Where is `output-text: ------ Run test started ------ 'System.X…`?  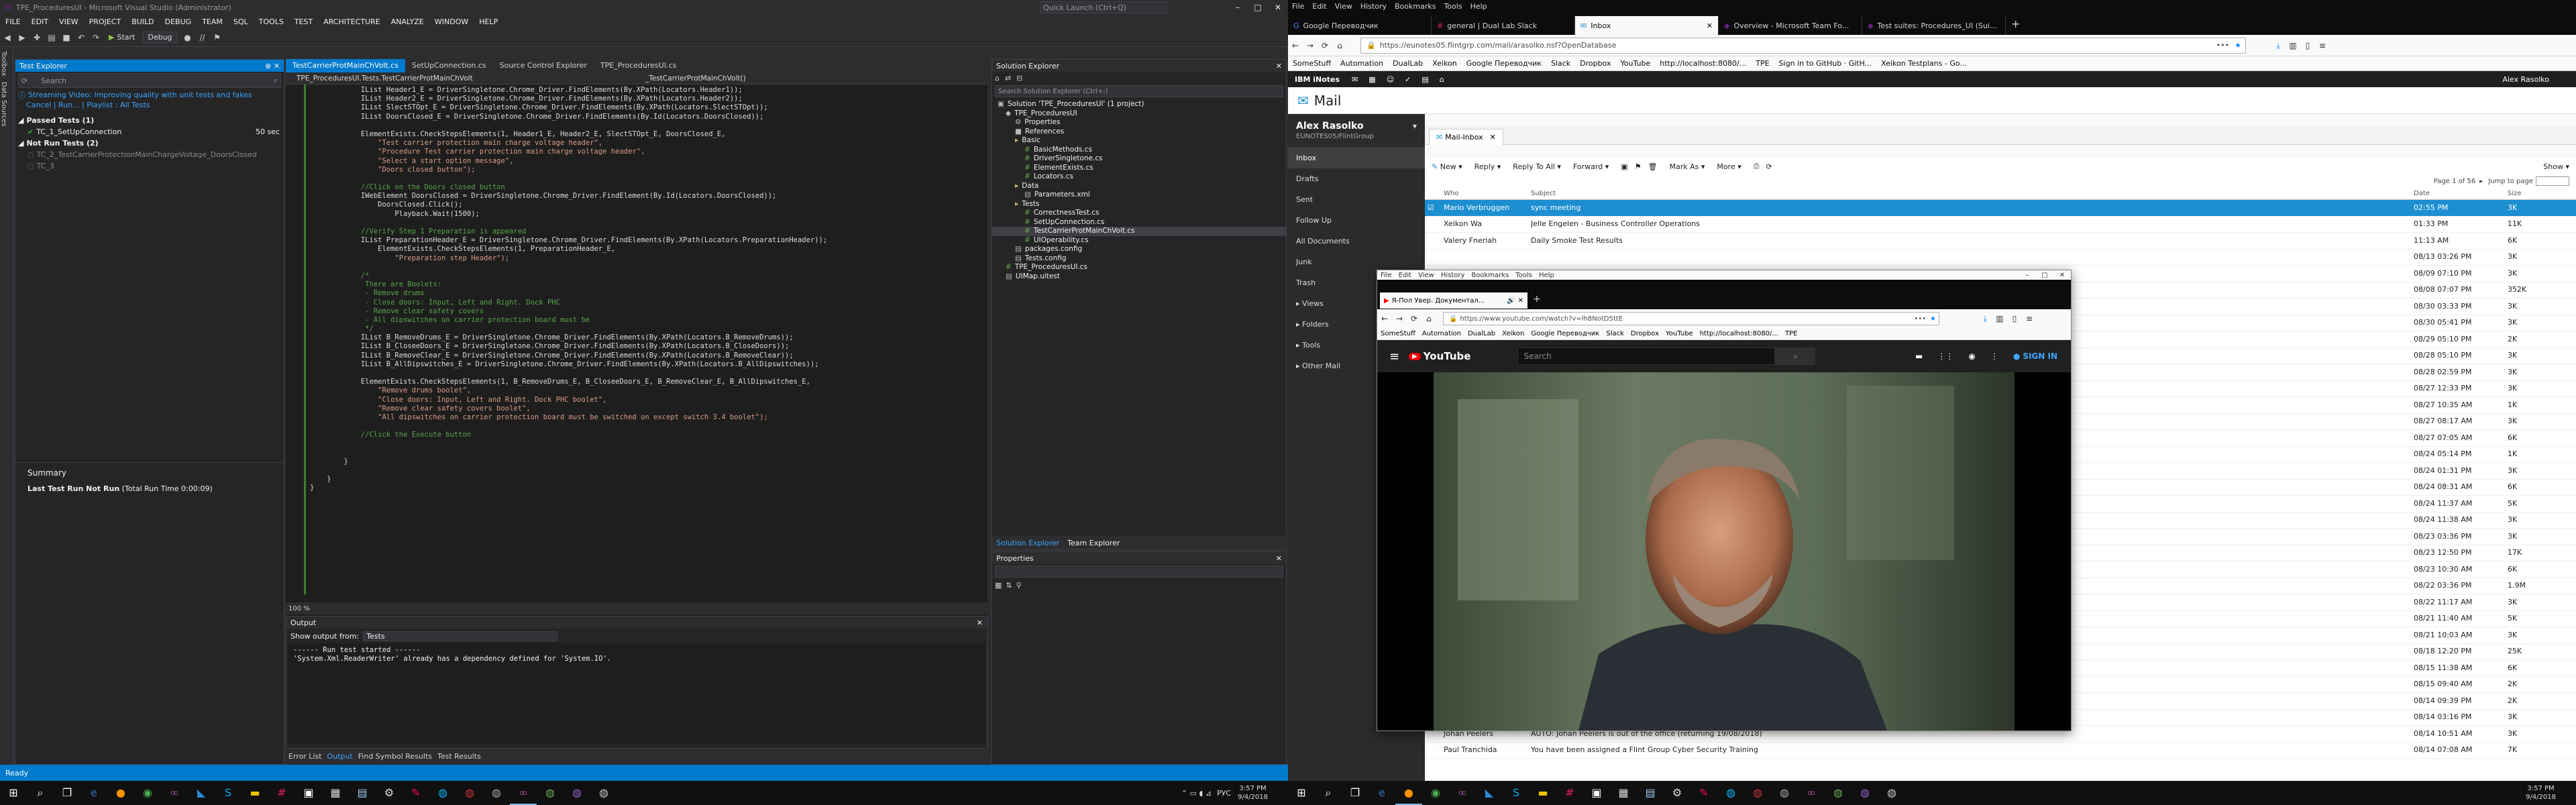 output-text: ------ Run test started ------ 'System.X… is located at coordinates (636, 693).